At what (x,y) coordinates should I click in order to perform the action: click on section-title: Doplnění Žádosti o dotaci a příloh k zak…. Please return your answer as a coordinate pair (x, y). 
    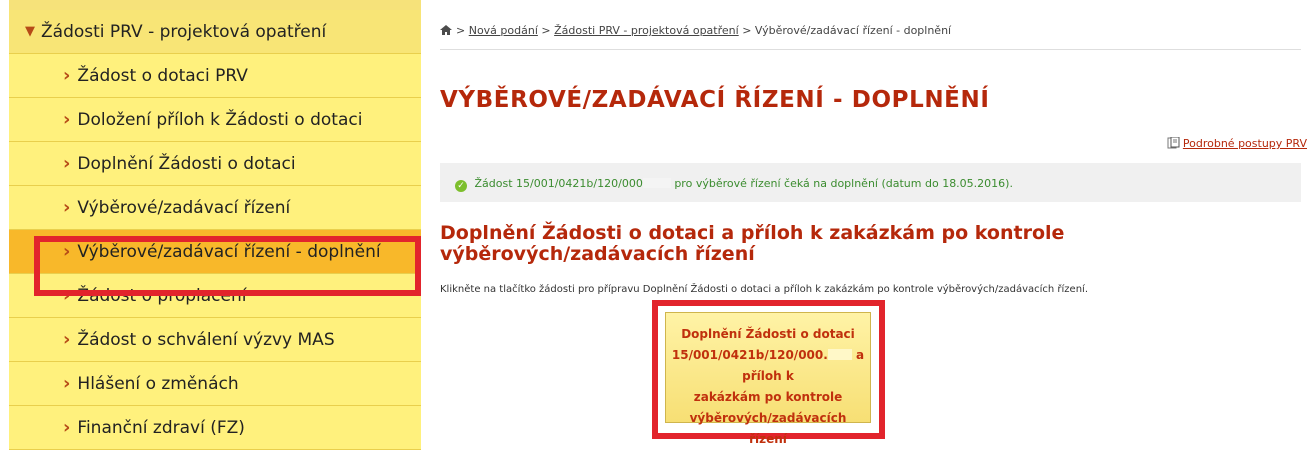
    Looking at the image, I should click on (752, 243).